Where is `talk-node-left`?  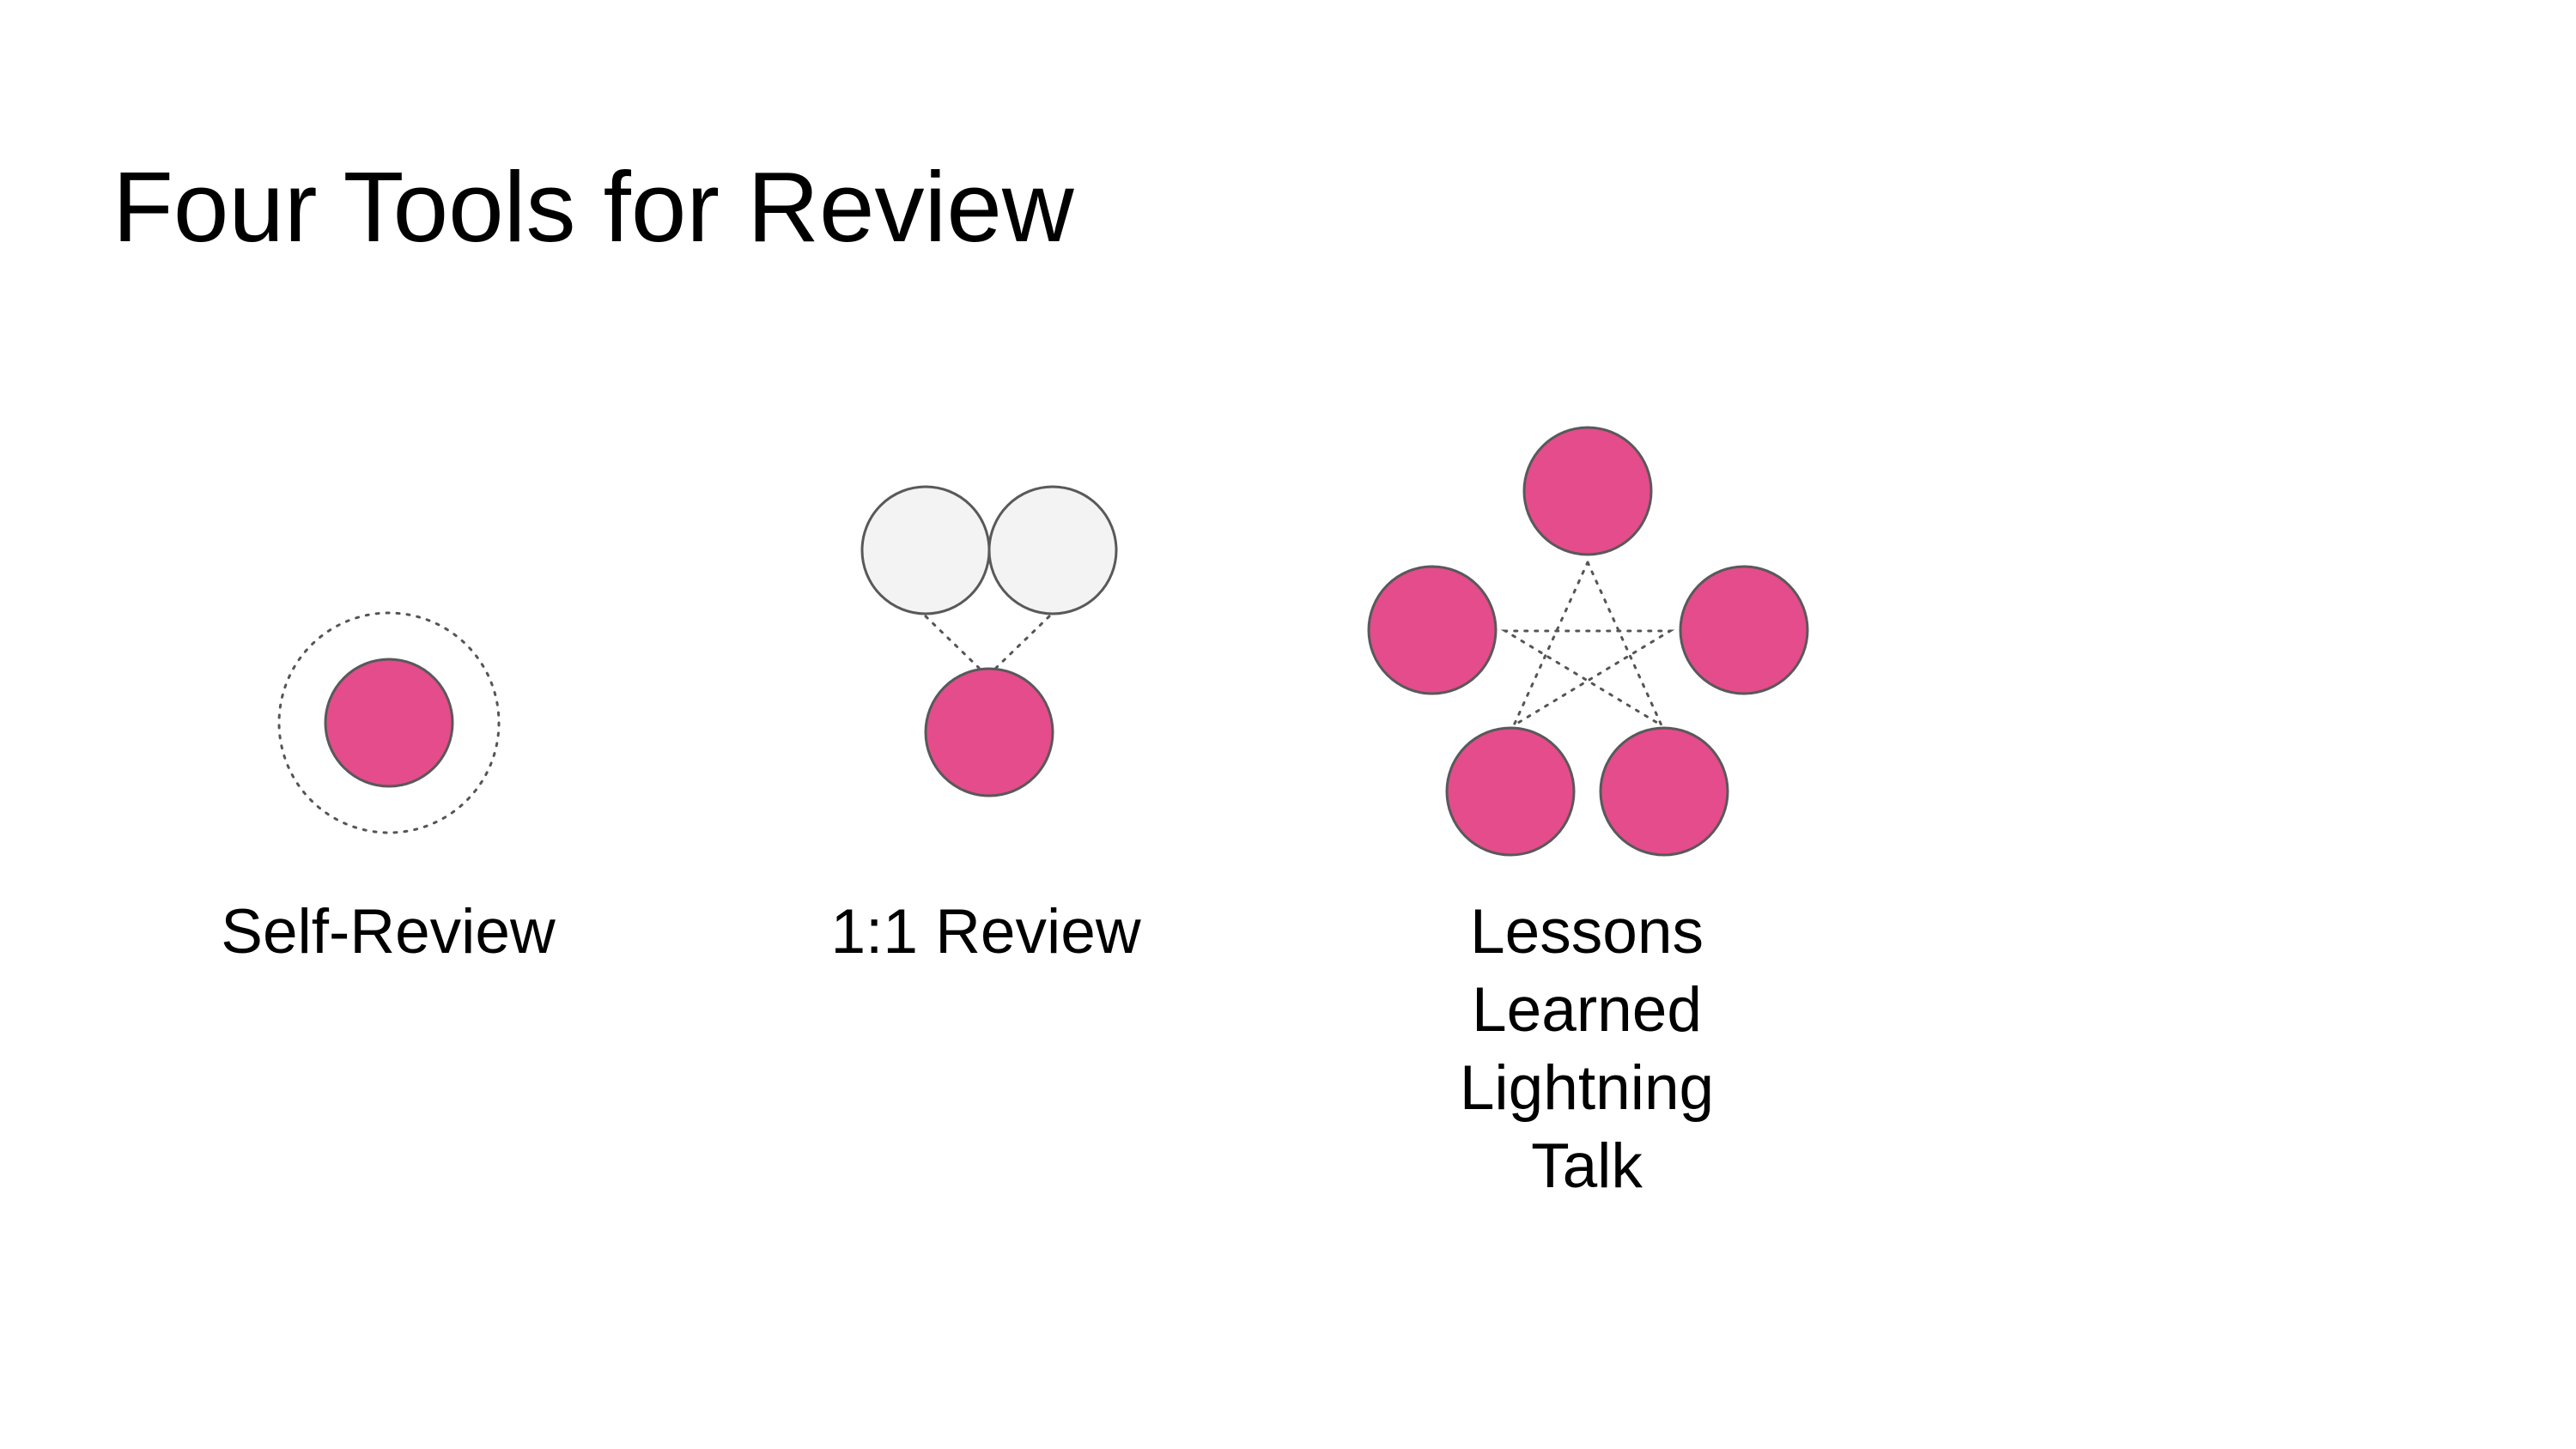
talk-node-left is located at coordinates (1433, 630).